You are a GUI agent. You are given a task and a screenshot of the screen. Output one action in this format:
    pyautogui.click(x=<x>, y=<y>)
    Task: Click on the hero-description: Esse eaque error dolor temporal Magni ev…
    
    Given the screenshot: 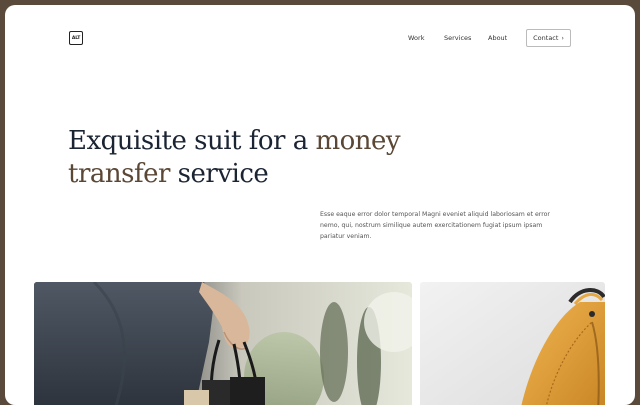 What is the action you would take?
    pyautogui.click(x=435, y=225)
    